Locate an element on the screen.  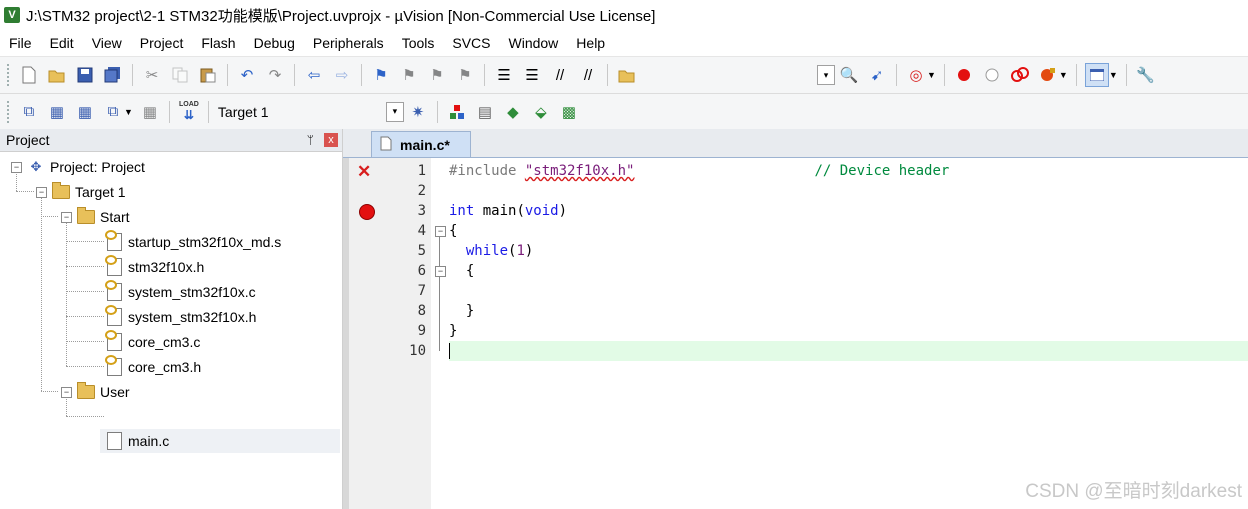
bookmark-clear-icon: ⚑ is located at coordinates (465, 75).